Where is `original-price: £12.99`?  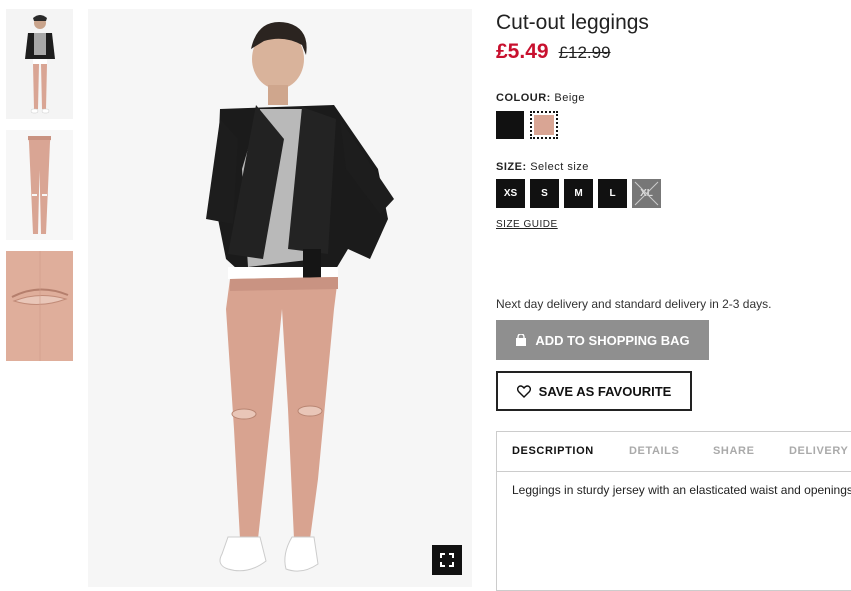
original-price: £12.99 is located at coordinates (584, 52).